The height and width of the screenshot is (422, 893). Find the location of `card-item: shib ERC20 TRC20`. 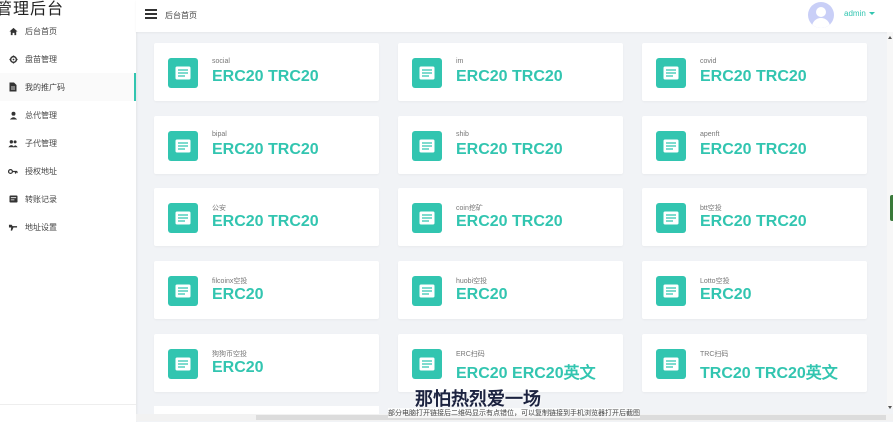

card-item: shib ERC20 TRC20 is located at coordinates (510, 145).